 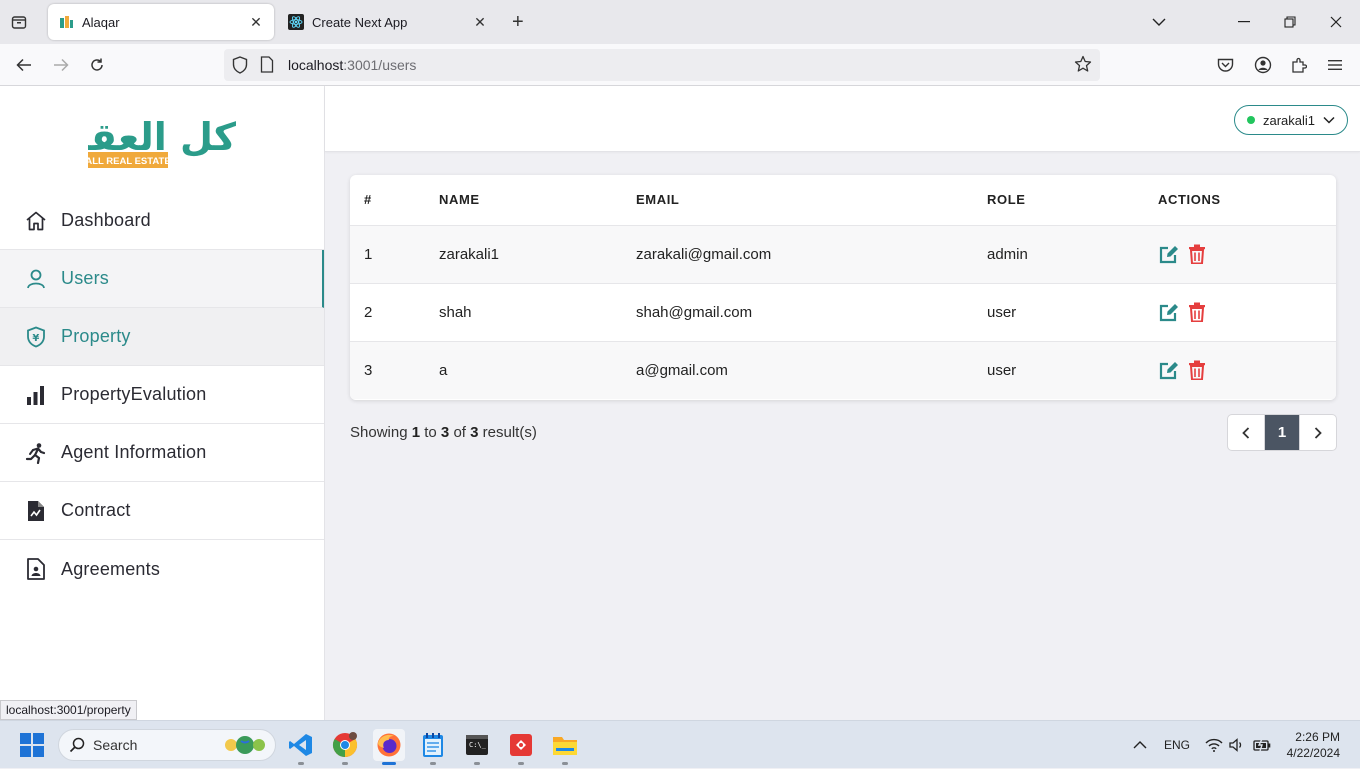 I want to click on table-header-row: # NAME EMAIL ROLE ACTIONS, so click(x=843, y=200).